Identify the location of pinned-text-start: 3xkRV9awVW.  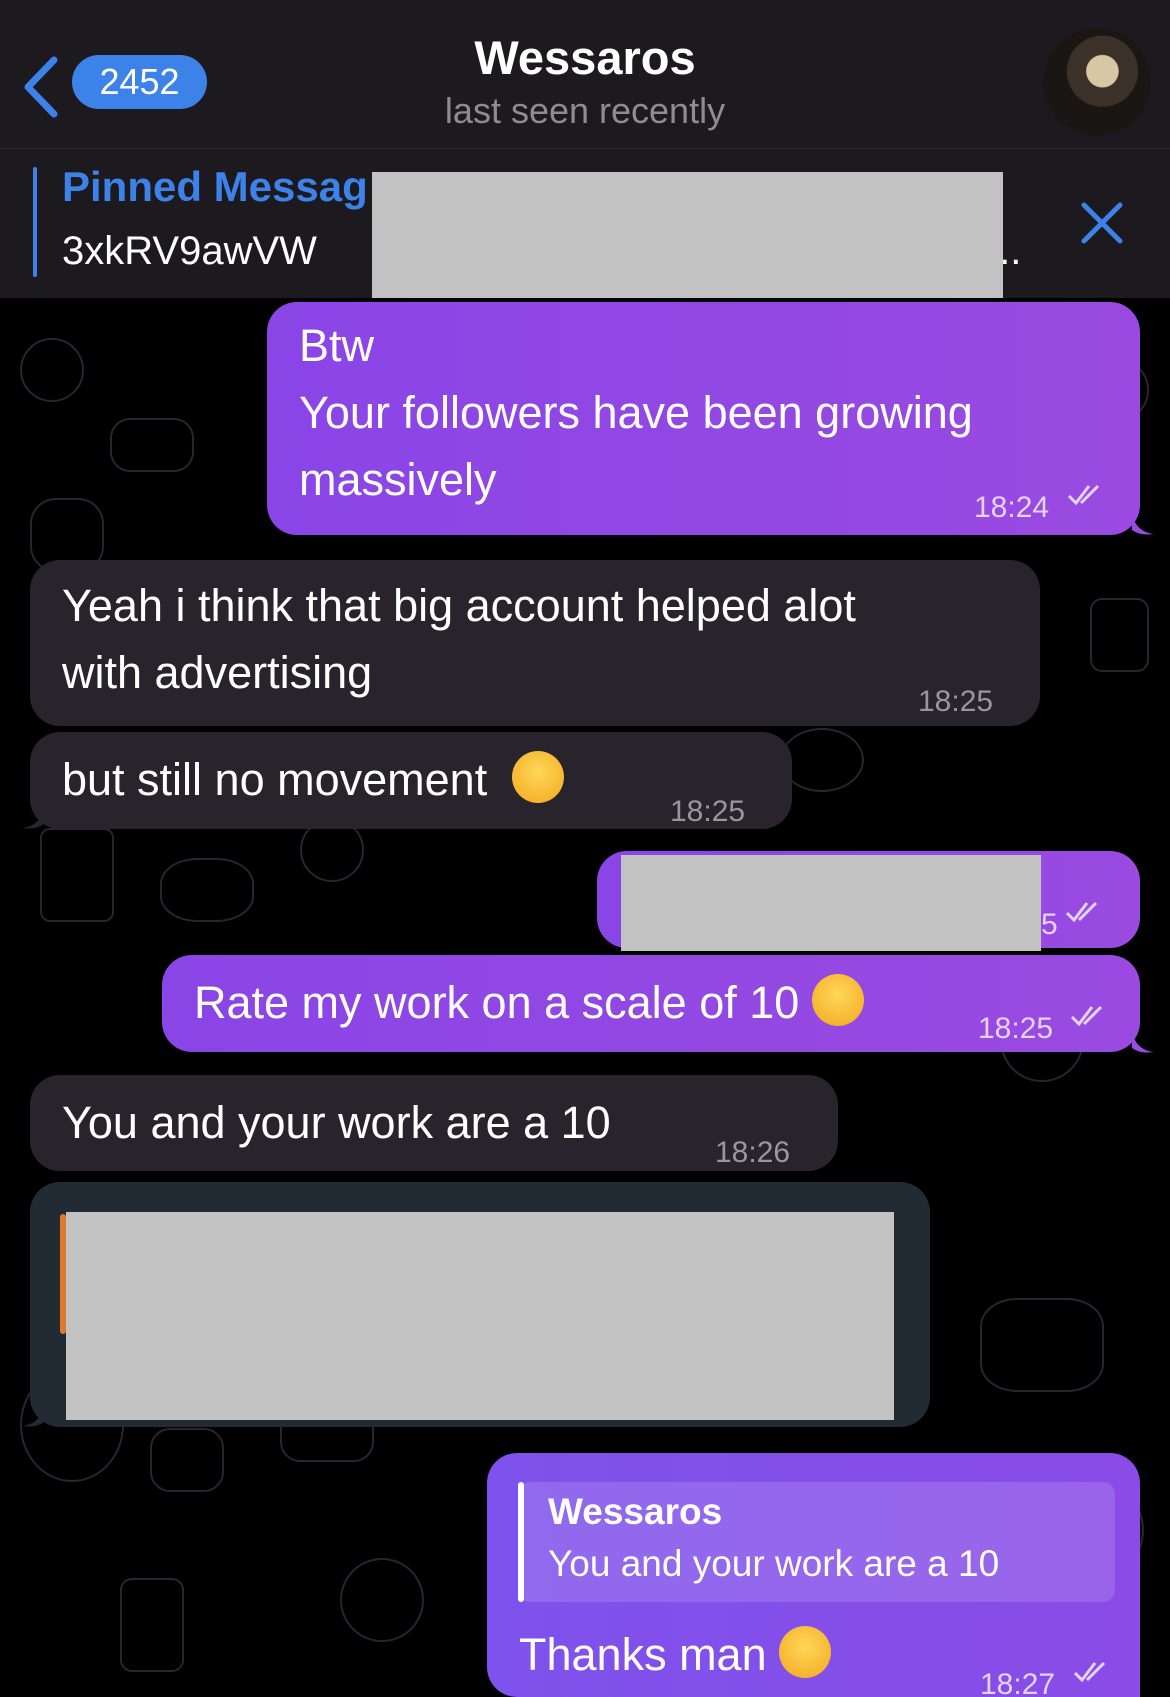
(189, 251).